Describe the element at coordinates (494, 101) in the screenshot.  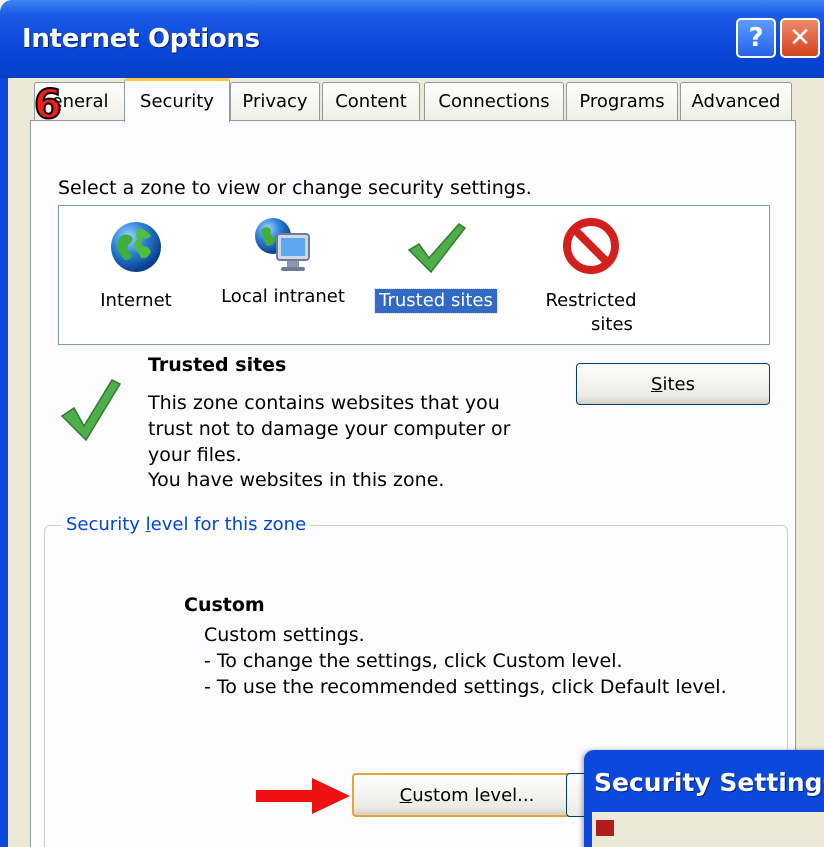
I see `tab-connections: Connections` at that location.